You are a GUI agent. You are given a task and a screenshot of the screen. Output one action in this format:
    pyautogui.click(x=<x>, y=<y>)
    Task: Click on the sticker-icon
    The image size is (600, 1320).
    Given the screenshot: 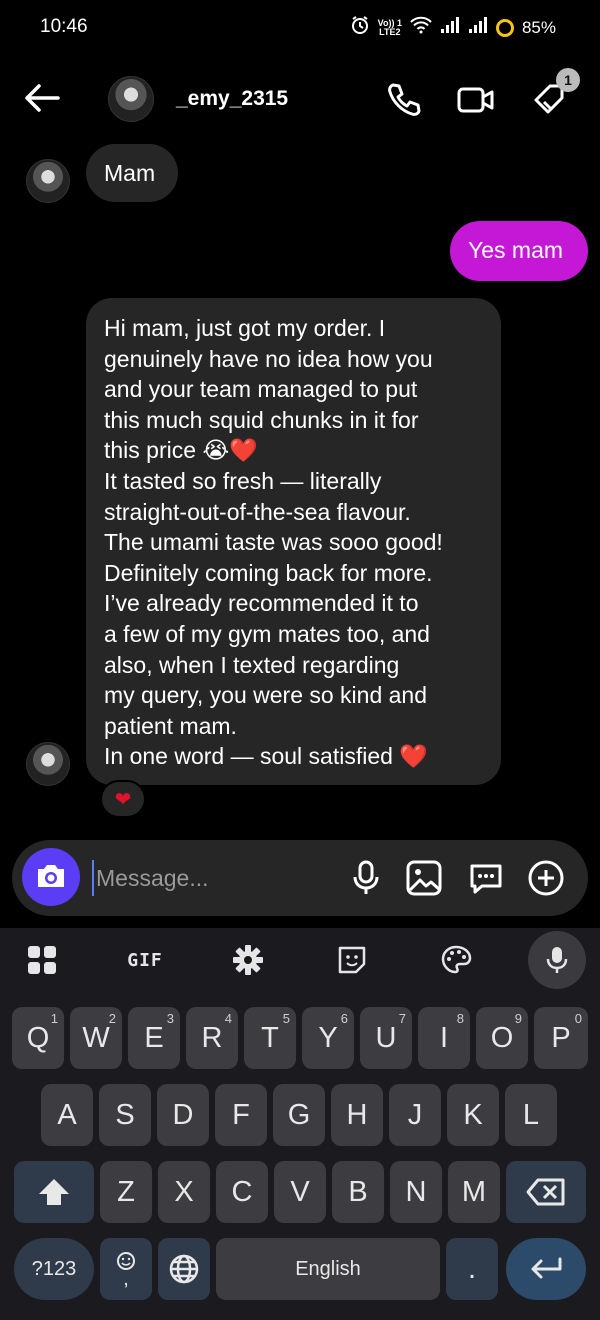 What is the action you would take?
    pyautogui.click(x=352, y=960)
    